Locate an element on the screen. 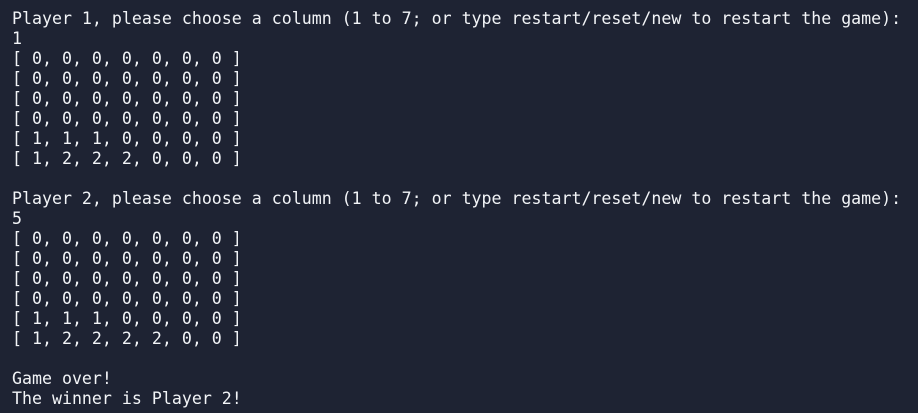  board-row: [ 1, 2, 2, 2, 0, 0, 0 ] is located at coordinates (127, 158).